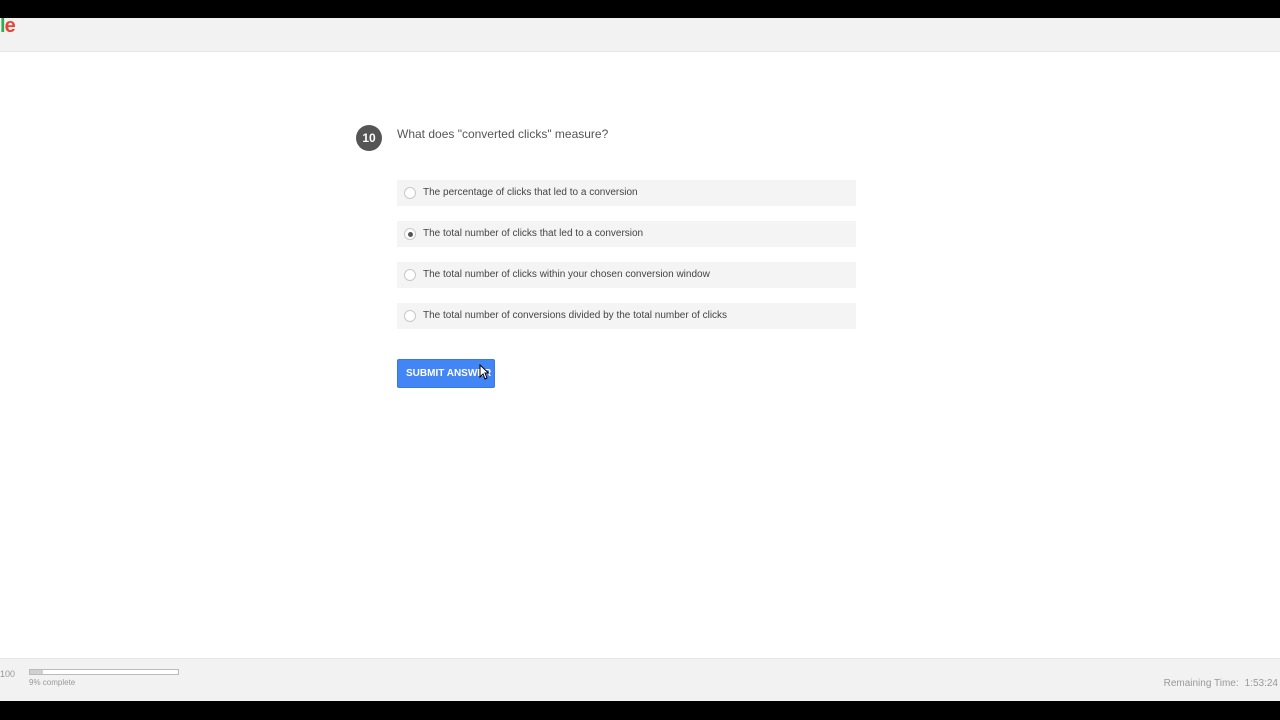  I want to click on mouse-cursor-icon, so click(484, 372).